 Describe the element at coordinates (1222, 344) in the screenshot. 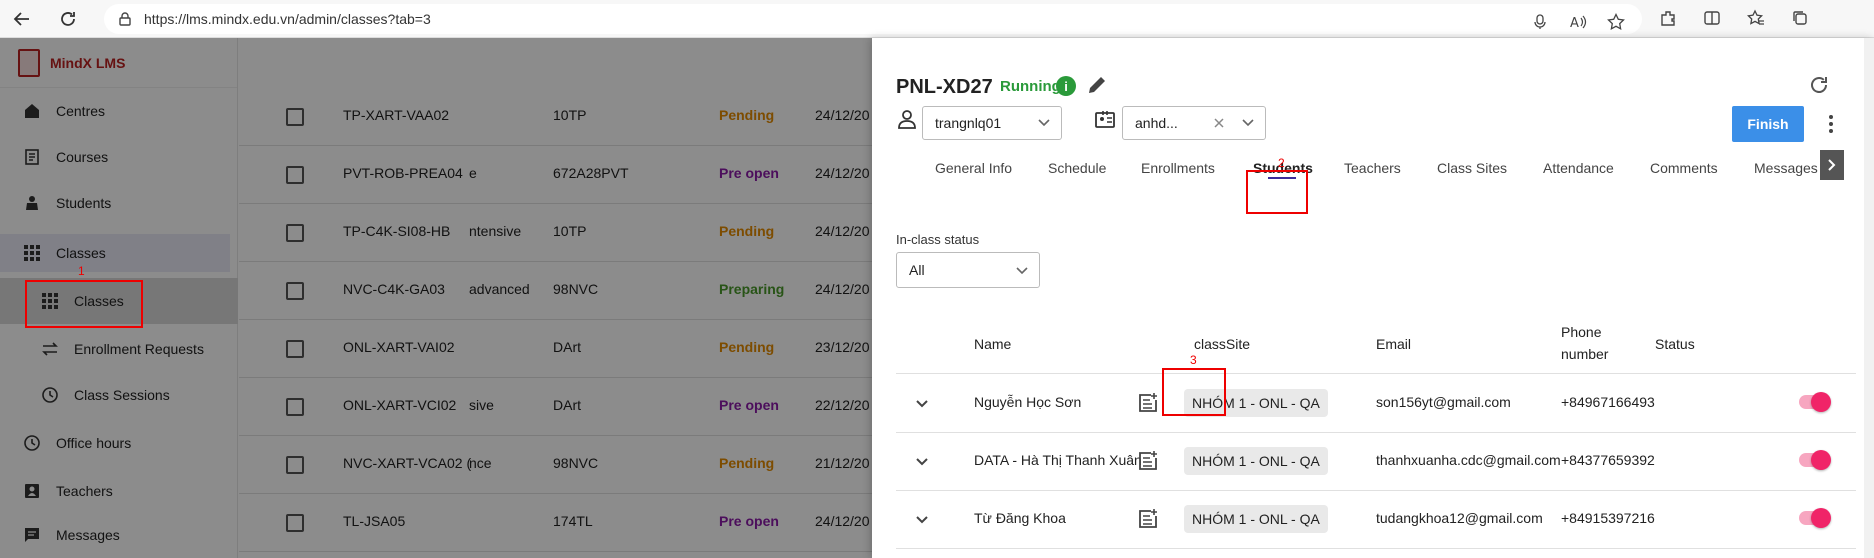

I see `column-classsite: classSite` at that location.